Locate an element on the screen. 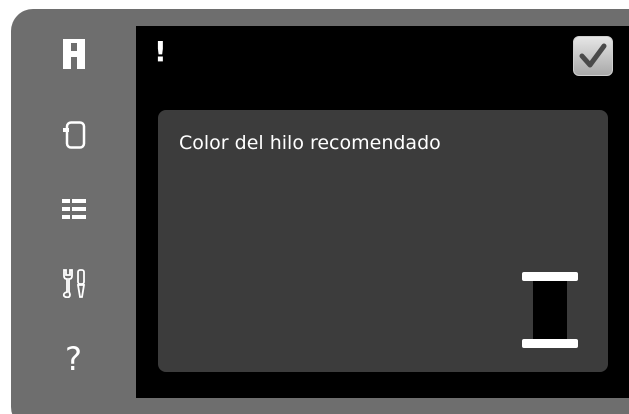 This screenshot has width=629, height=414. thread-spool-icon is located at coordinates (550, 310).